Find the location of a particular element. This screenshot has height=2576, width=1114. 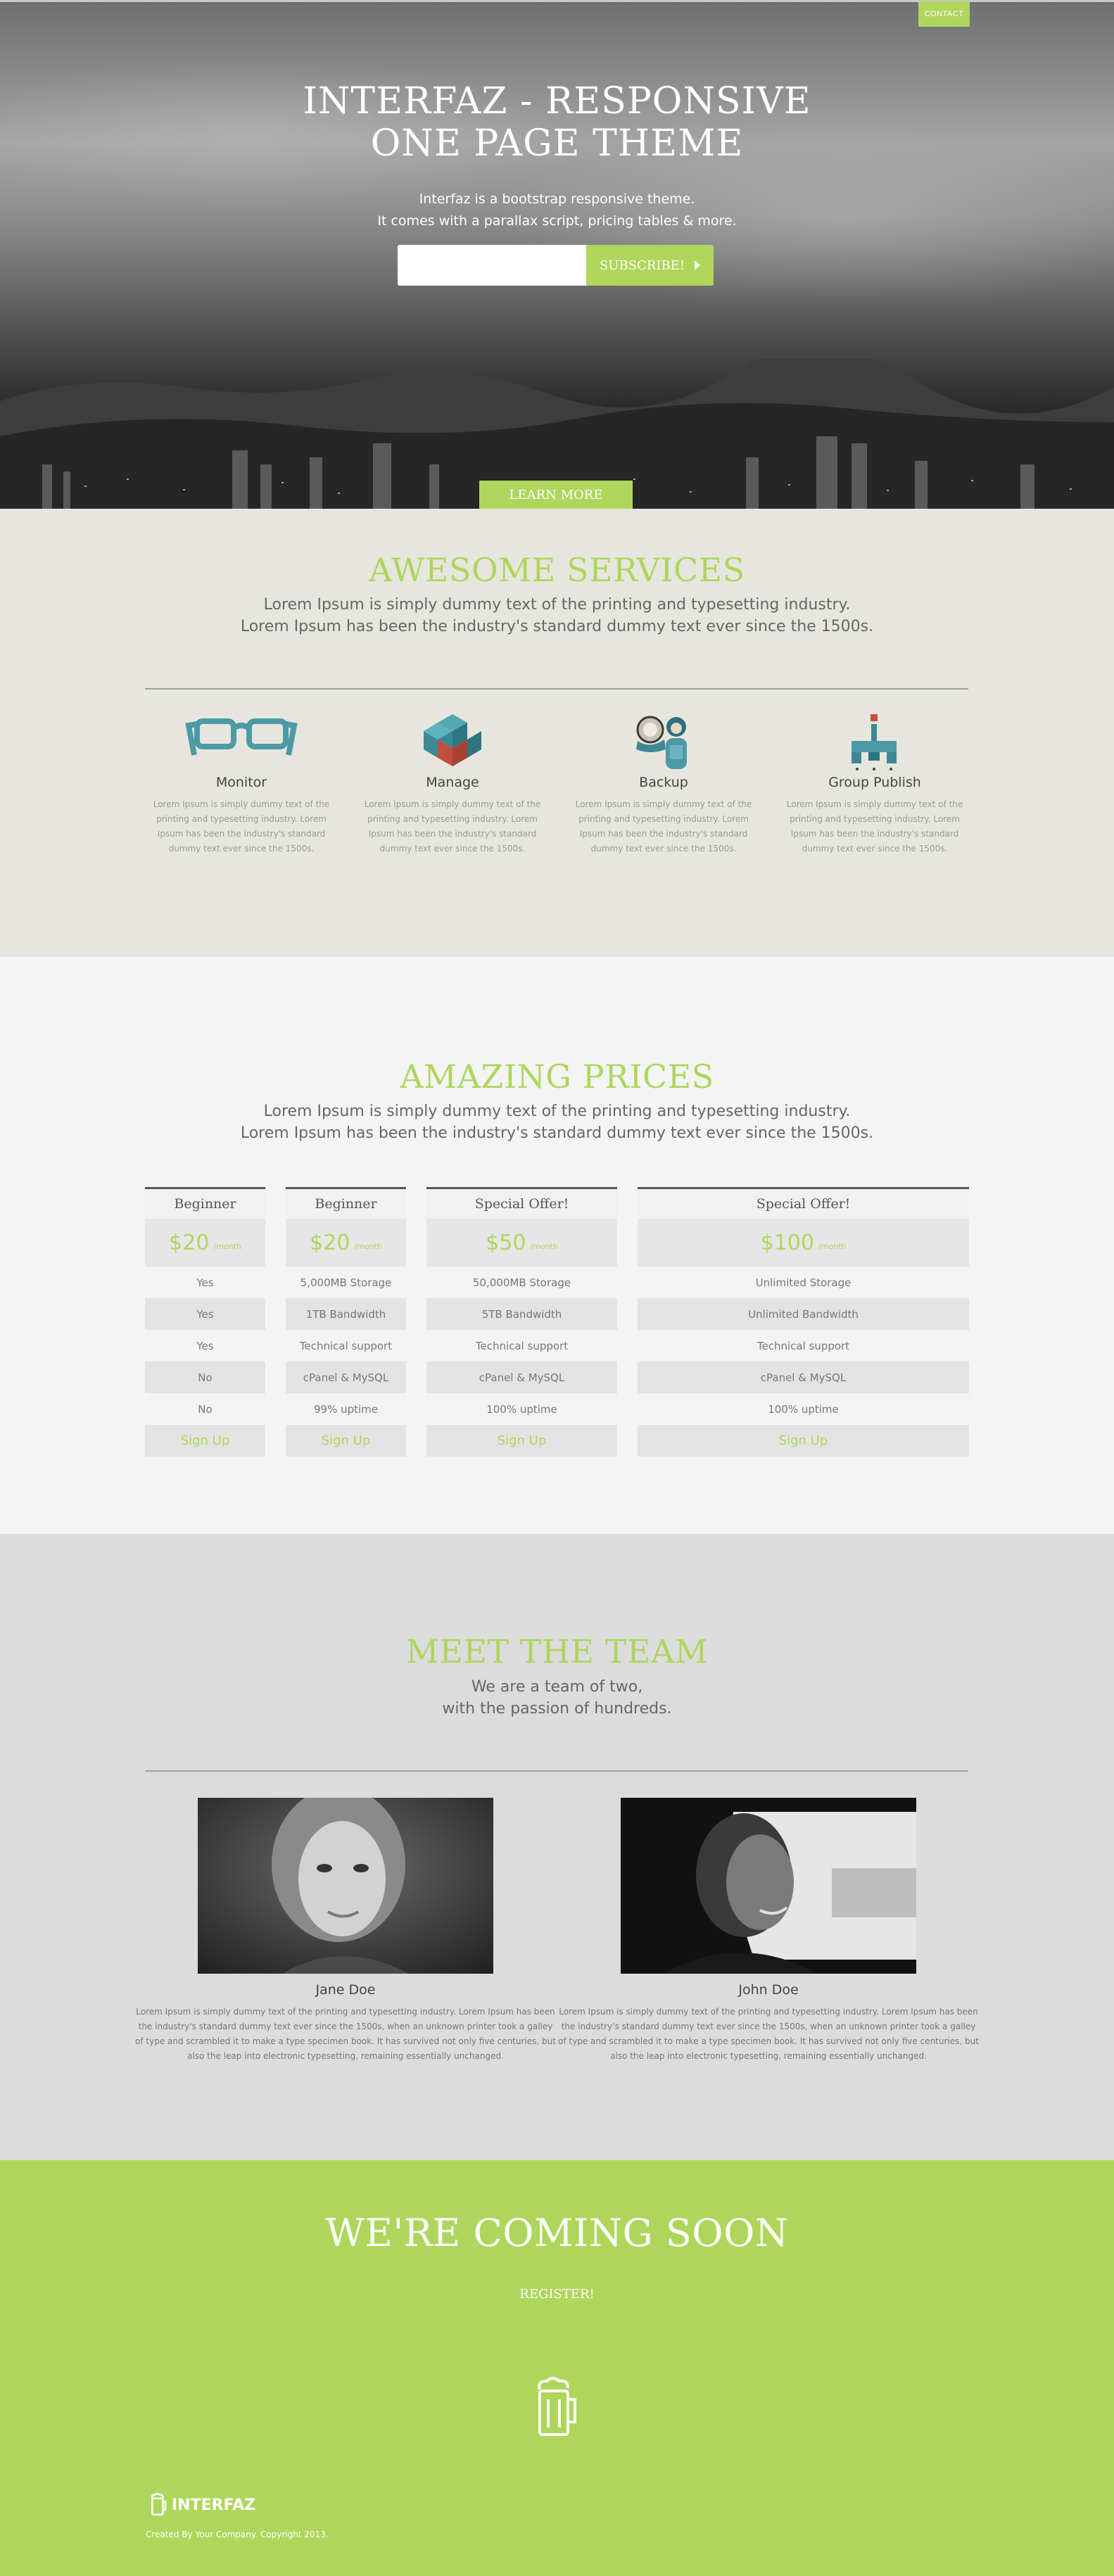

subscribe-label: SUBSCRIBE! is located at coordinates (642, 265).